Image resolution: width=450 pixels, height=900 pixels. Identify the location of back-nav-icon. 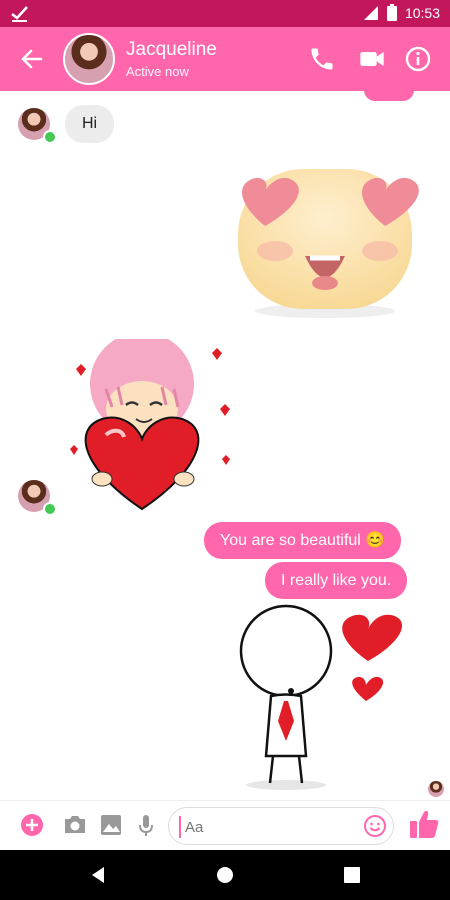
(98, 875).